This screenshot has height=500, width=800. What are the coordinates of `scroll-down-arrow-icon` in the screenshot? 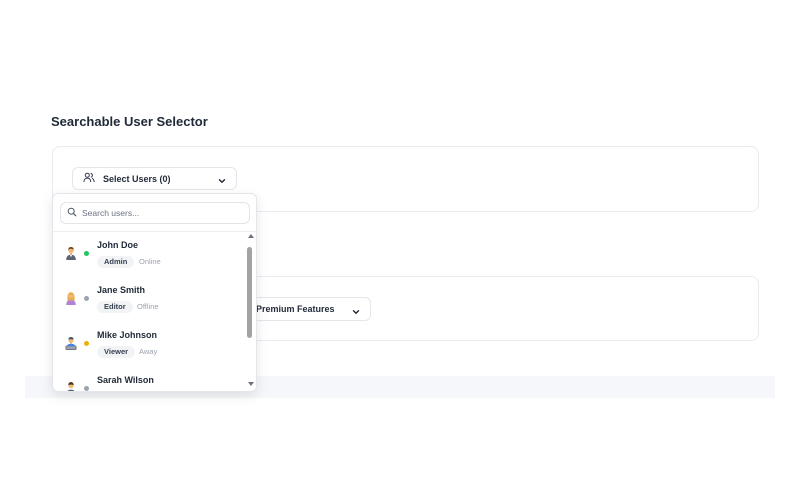 It's located at (251, 384).